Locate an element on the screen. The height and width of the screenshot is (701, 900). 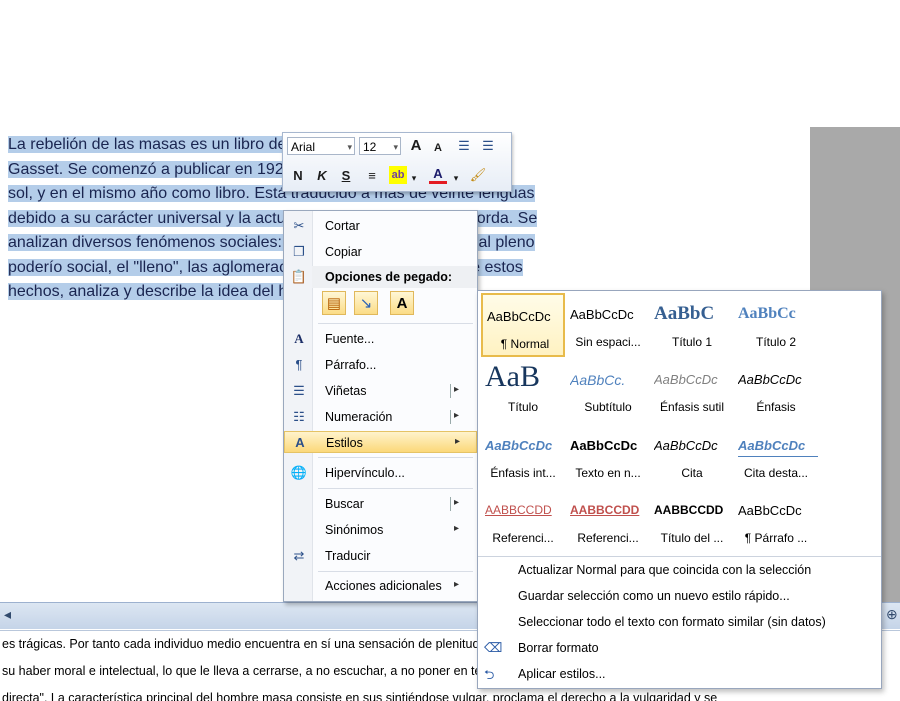
menu-item-cut: ✂ Cortar is located at coordinates (380, 226).